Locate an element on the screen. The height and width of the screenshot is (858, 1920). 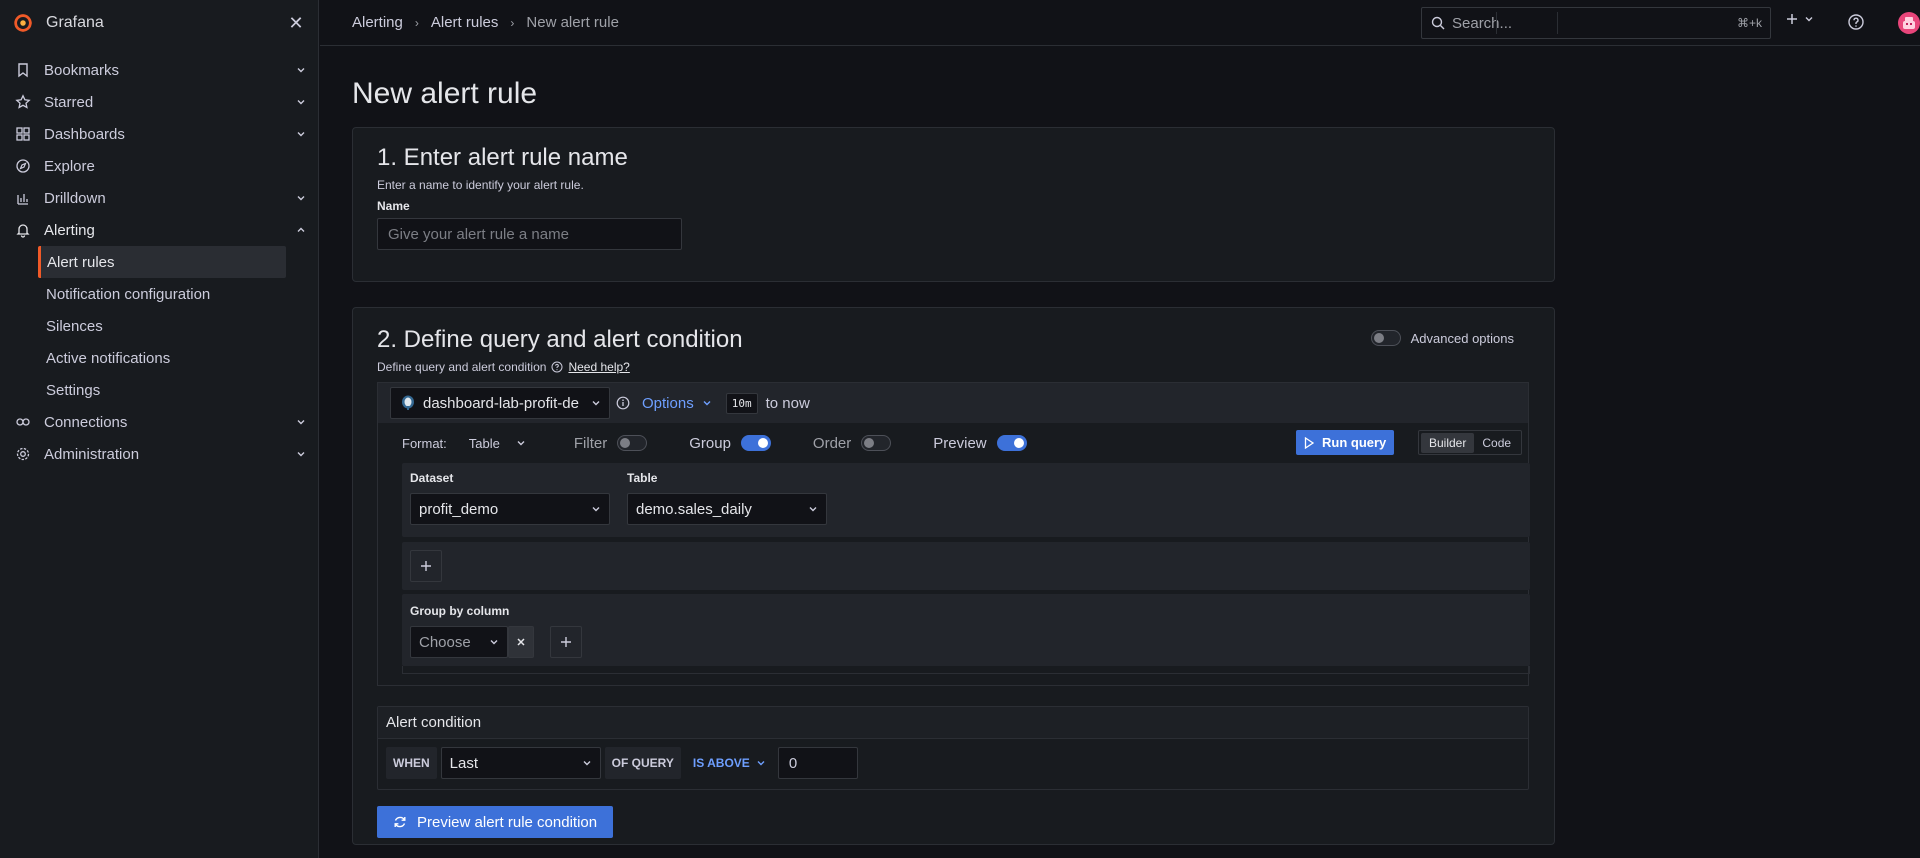
page-title: New alert rule is located at coordinates (445, 93).